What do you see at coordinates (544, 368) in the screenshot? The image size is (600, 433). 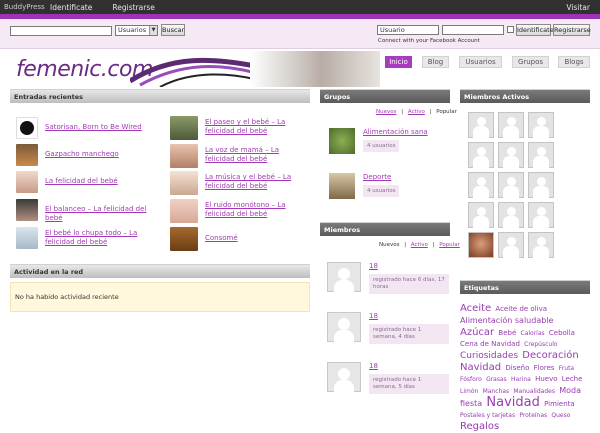 I see `tag-link: Flores` at bounding box center [544, 368].